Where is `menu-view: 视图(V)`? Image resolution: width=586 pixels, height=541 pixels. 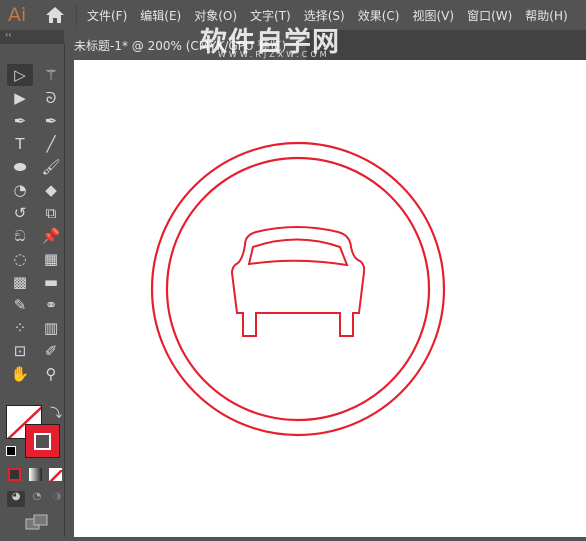
menu-view: 视图(V) is located at coordinates (433, 15).